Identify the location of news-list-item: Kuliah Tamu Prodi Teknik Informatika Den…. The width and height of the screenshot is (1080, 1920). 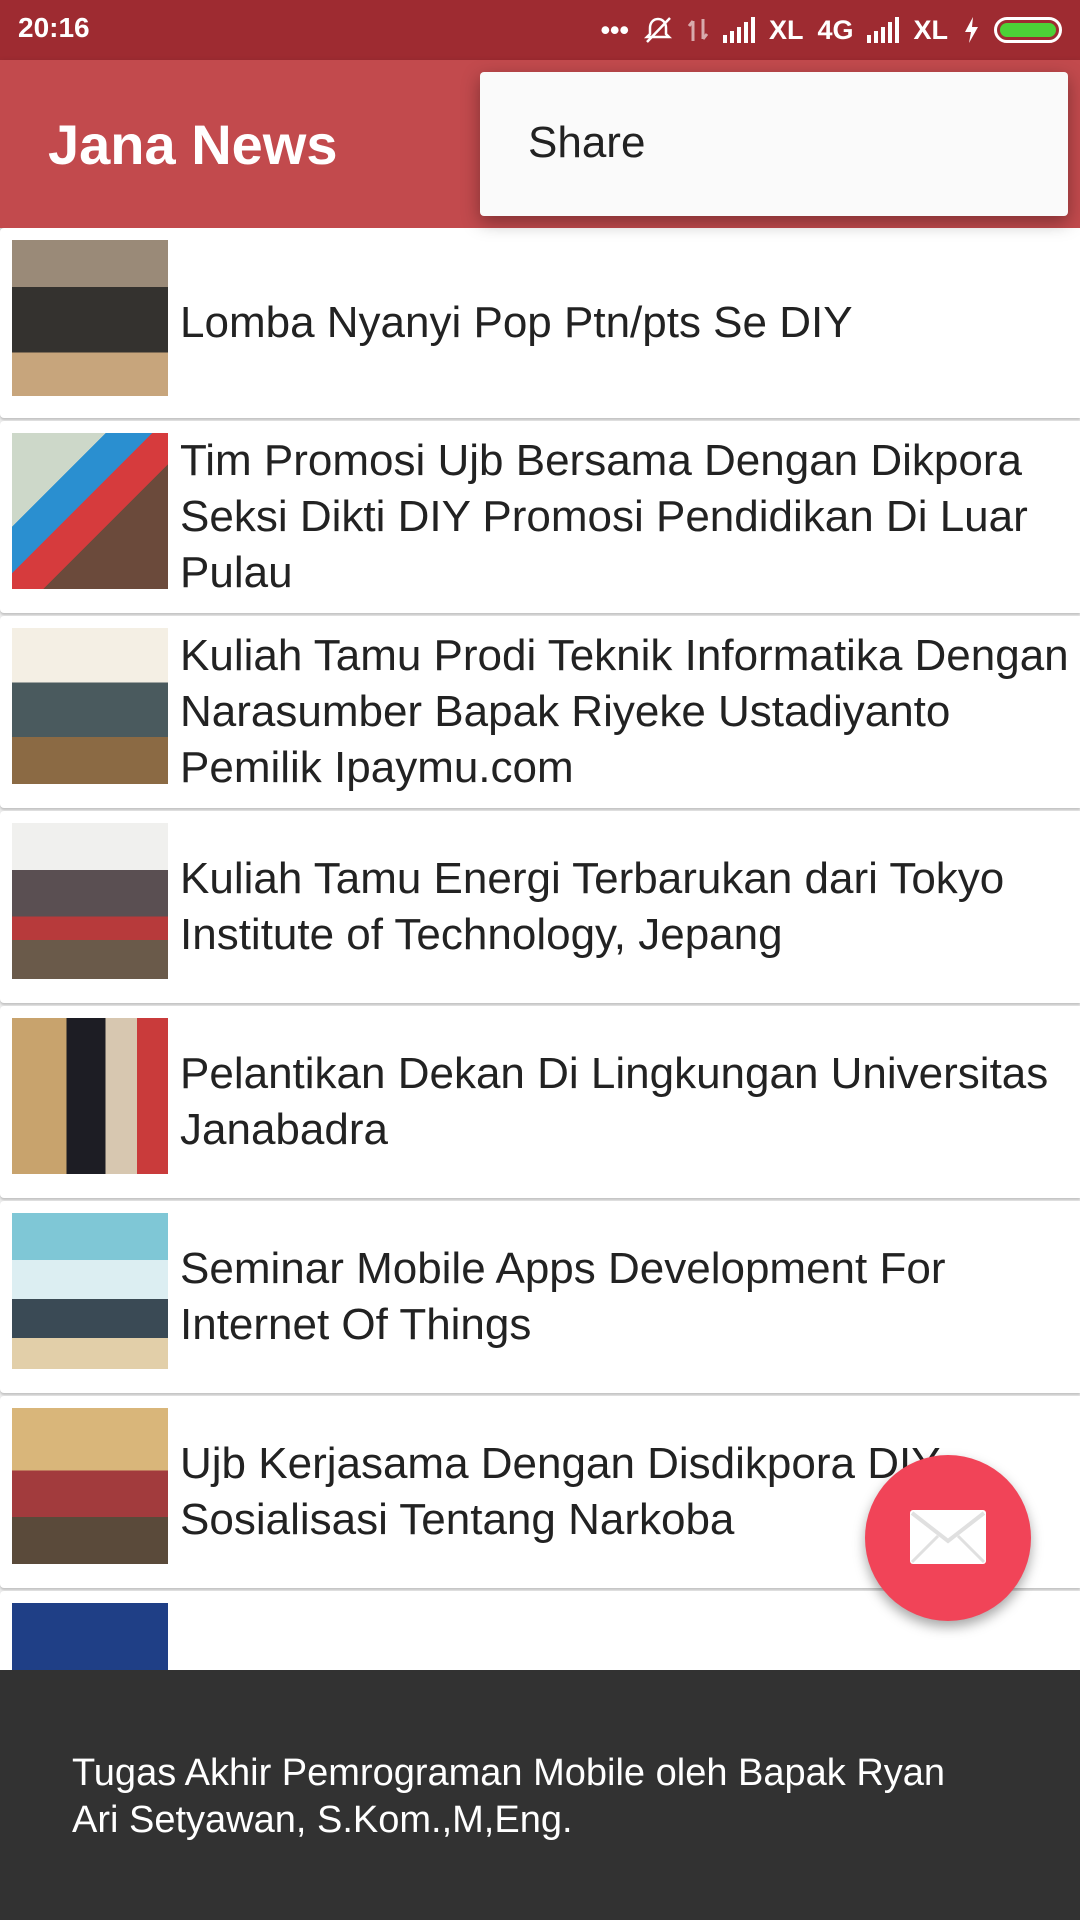
(540, 712).